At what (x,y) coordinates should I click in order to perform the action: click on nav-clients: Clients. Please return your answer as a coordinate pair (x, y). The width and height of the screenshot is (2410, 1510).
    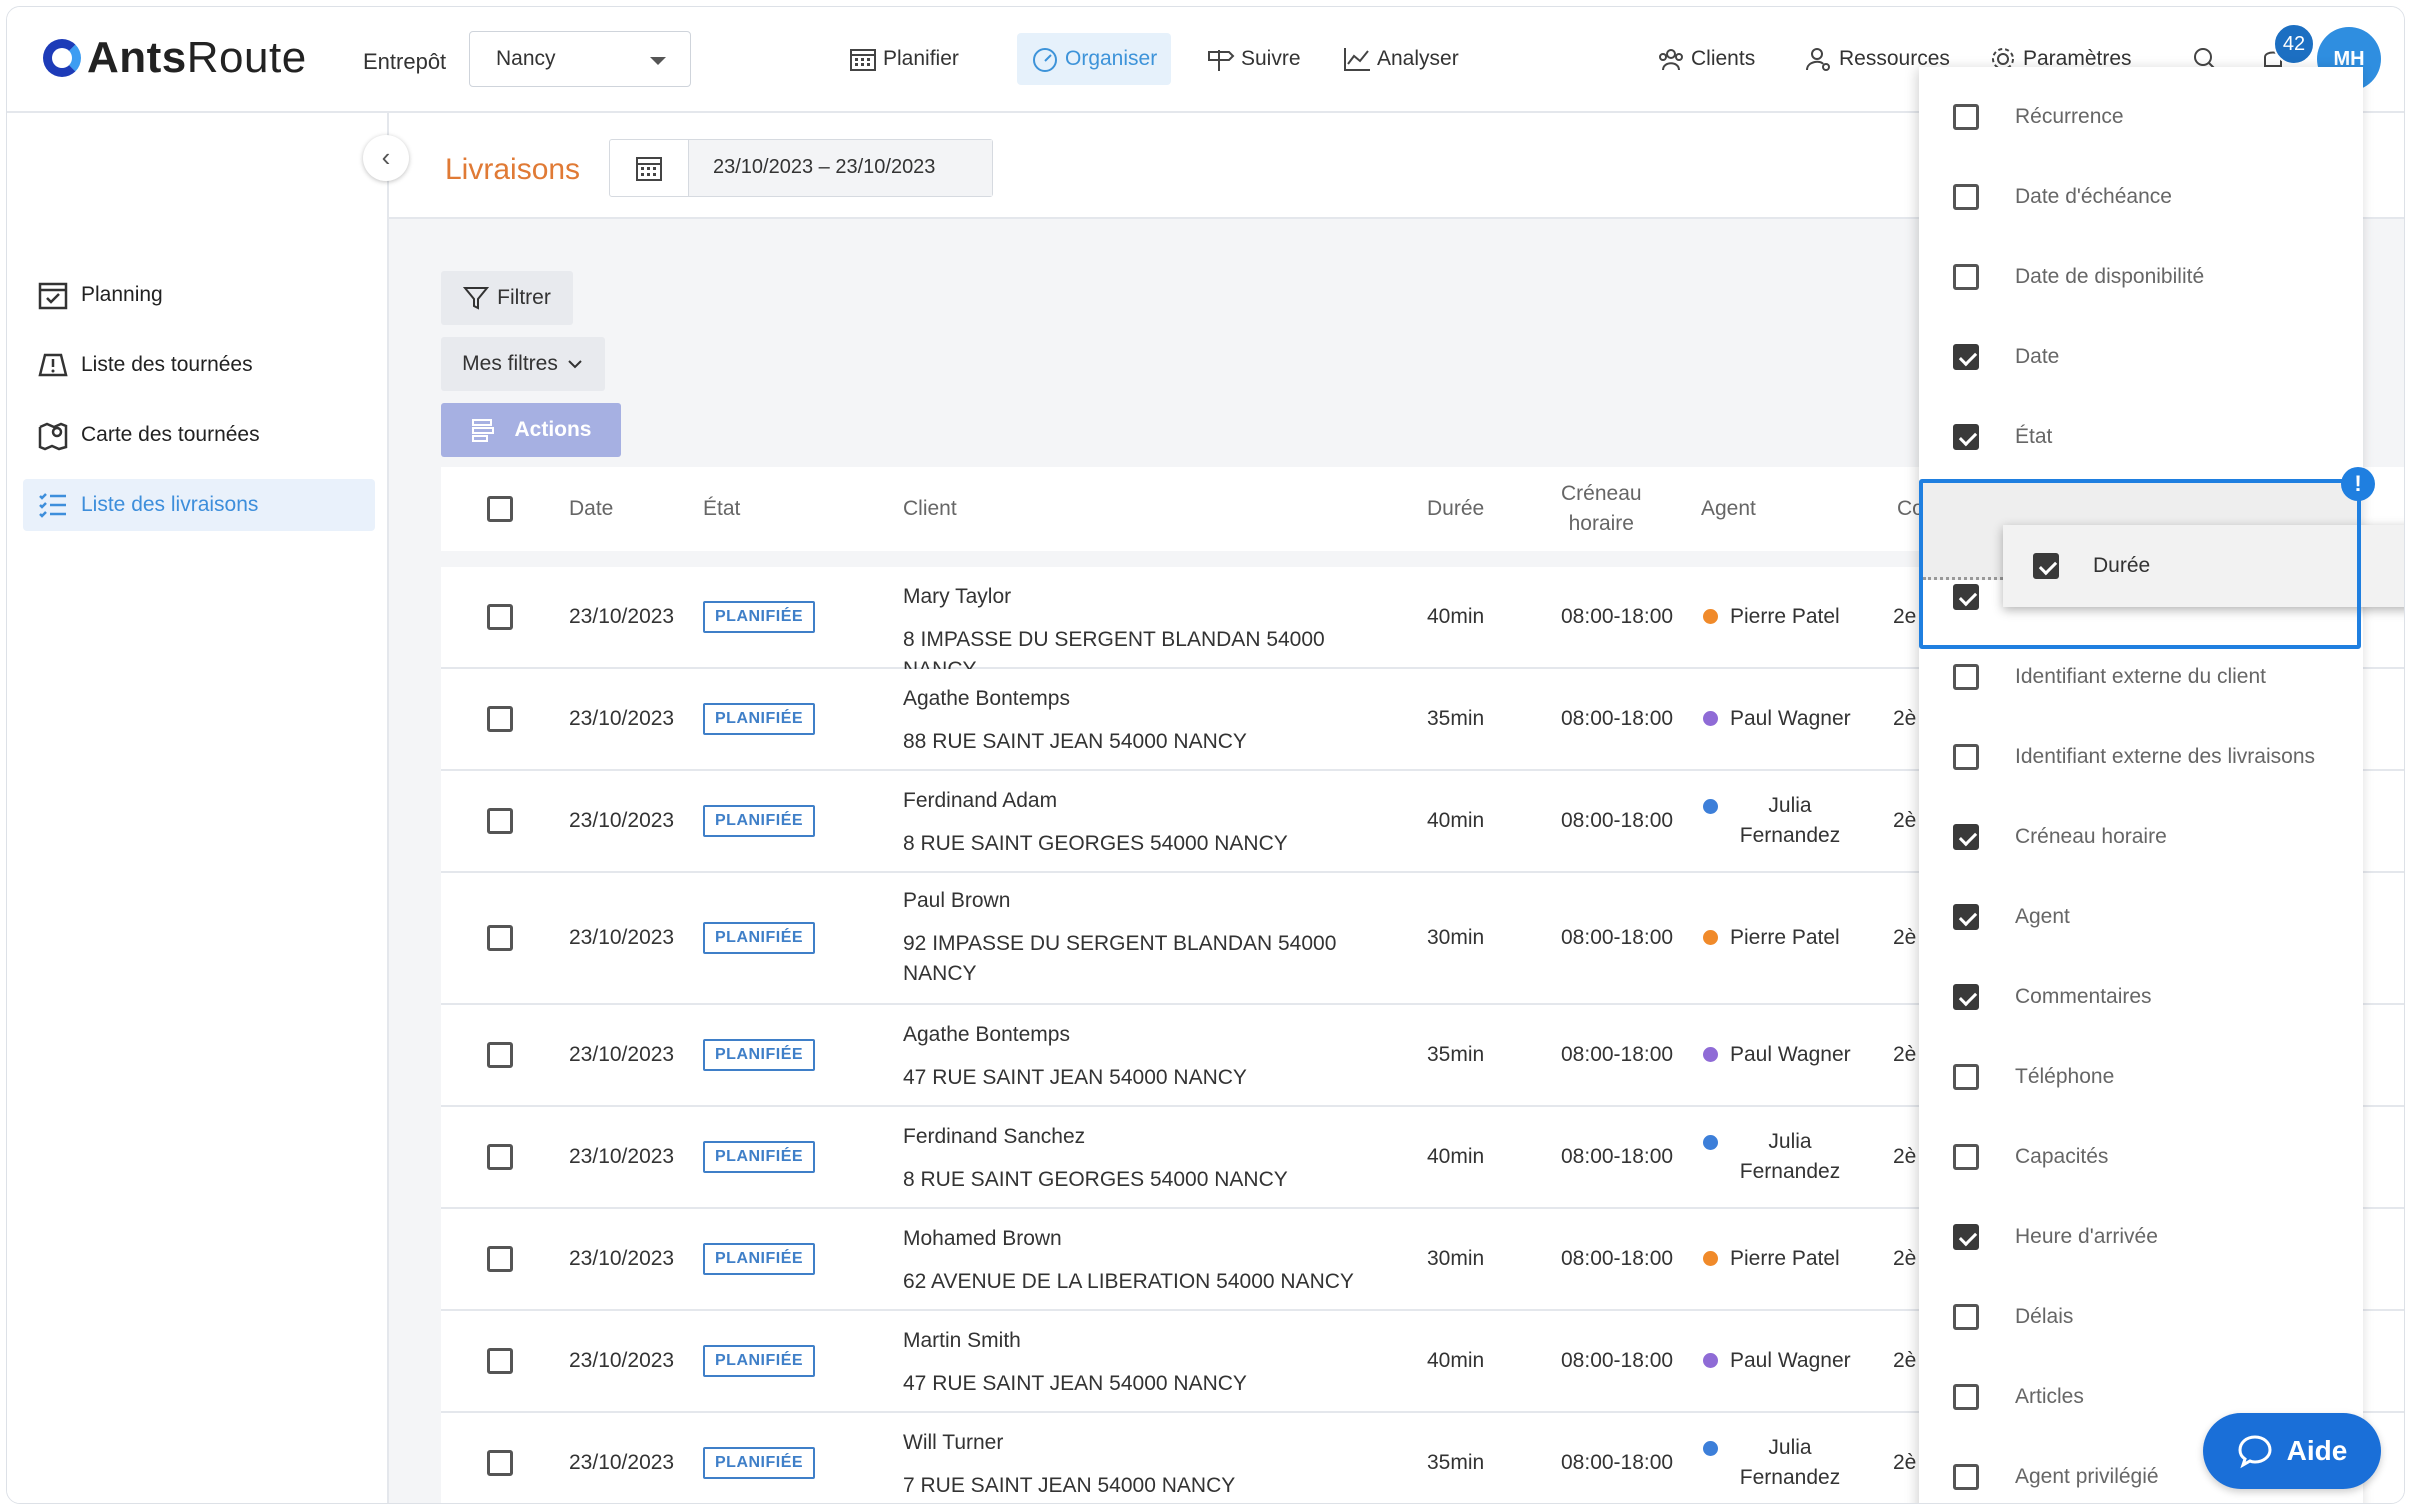
    Looking at the image, I should click on (1706, 59).